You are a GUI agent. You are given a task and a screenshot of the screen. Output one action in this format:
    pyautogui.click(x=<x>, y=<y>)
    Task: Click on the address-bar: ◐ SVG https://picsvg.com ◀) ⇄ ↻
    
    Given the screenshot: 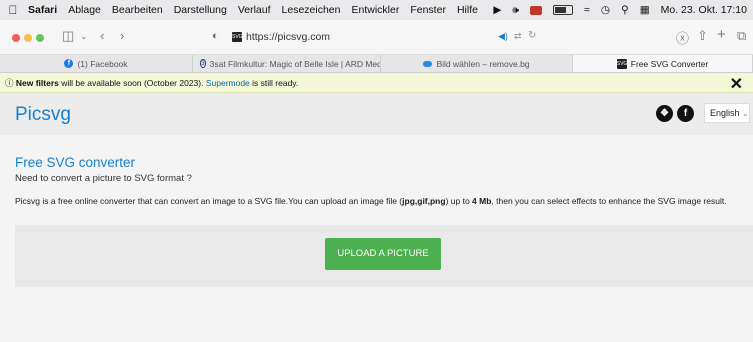 What is the action you would take?
    pyautogui.click(x=375, y=38)
    